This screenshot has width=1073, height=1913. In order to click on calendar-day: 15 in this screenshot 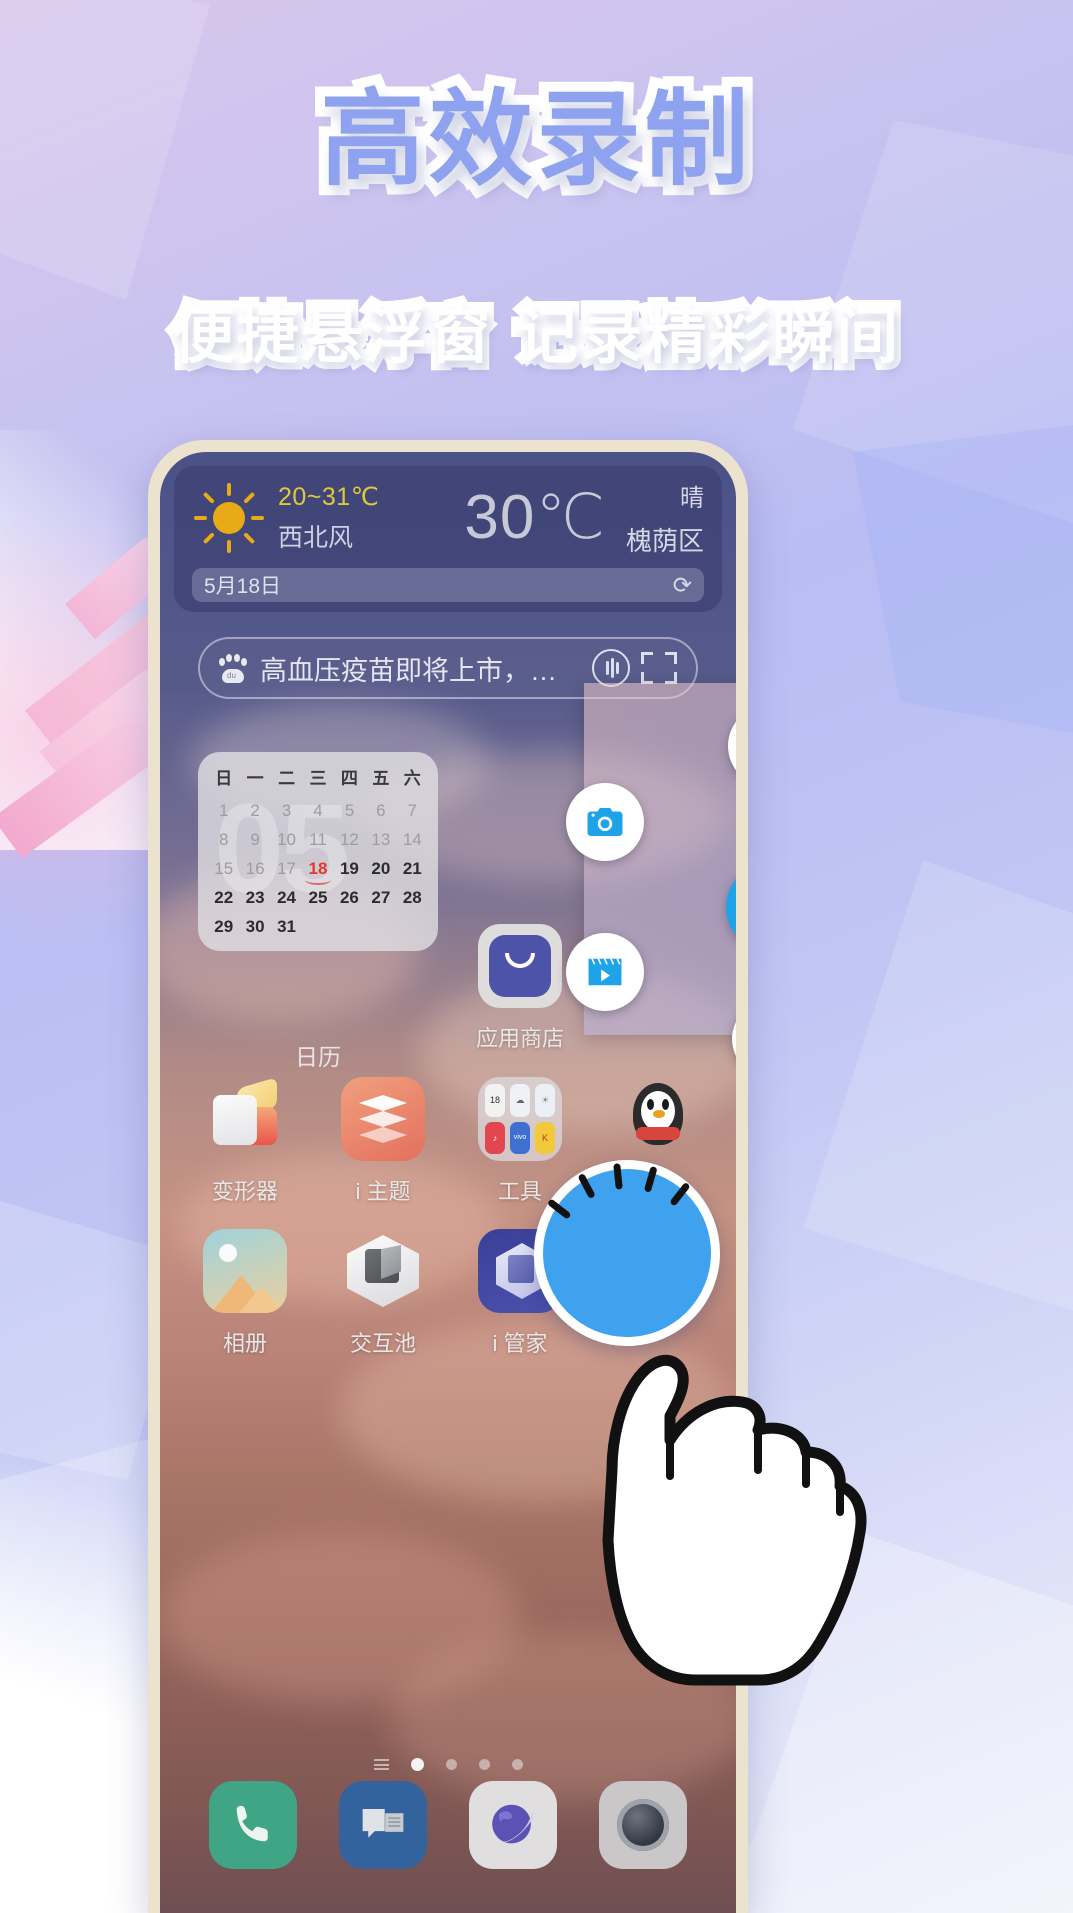, I will do `click(223, 869)`.